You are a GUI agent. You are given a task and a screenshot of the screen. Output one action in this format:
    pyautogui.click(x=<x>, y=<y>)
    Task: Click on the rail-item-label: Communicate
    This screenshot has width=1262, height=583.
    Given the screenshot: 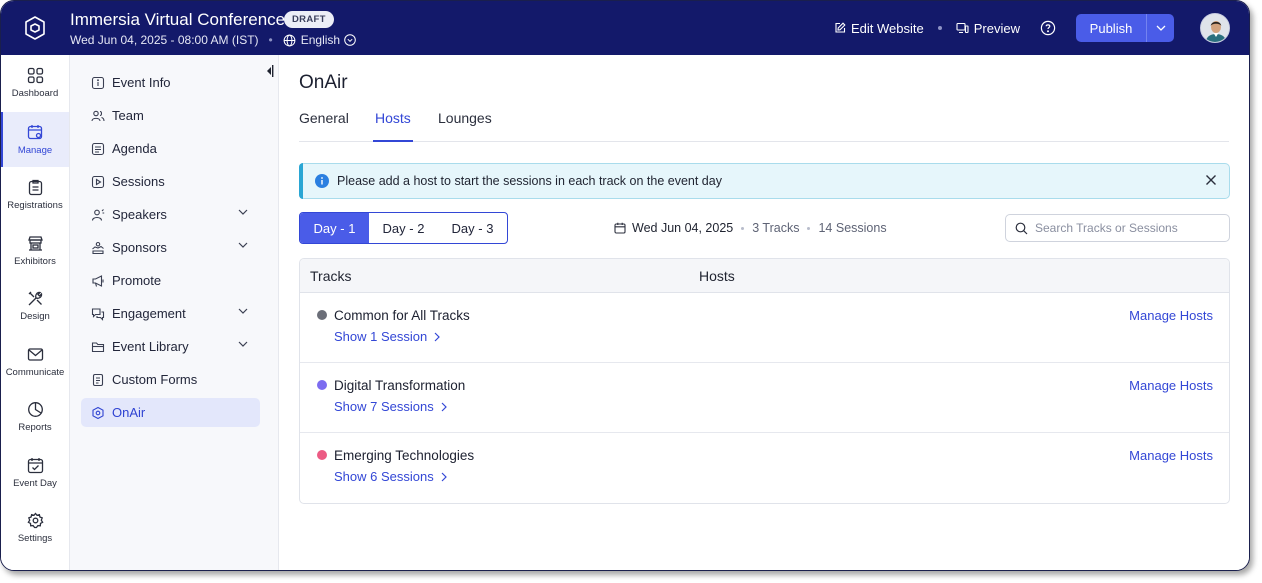 What is the action you would take?
    pyautogui.click(x=35, y=372)
    